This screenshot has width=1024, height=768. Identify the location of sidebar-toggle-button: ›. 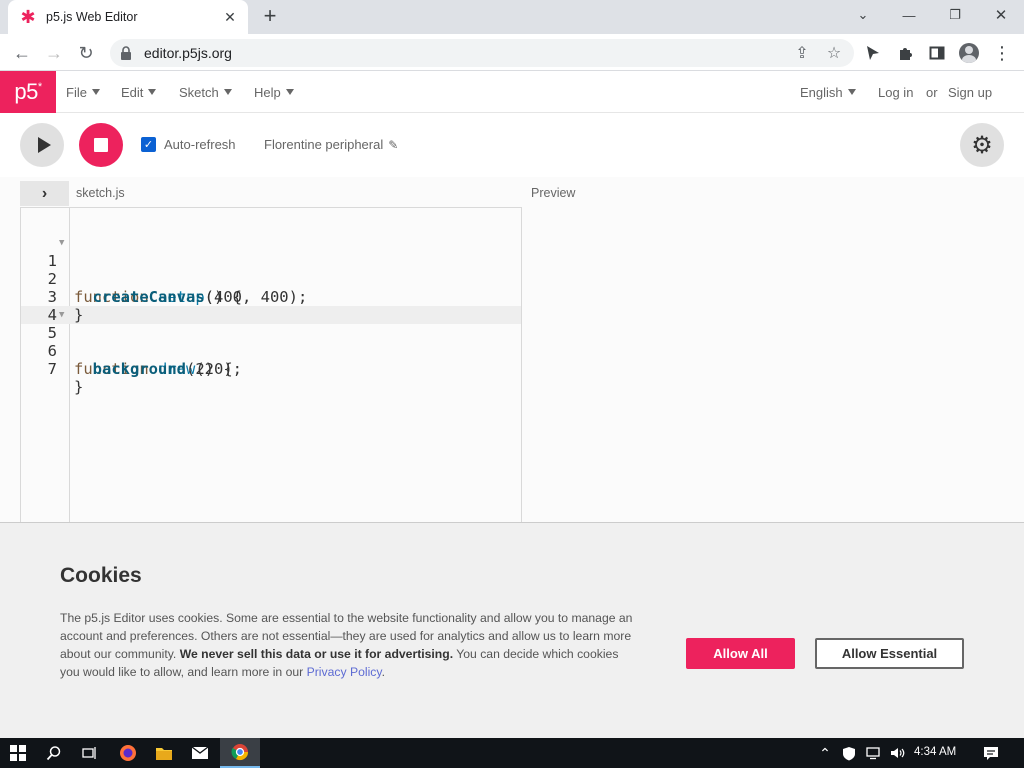
(44, 193).